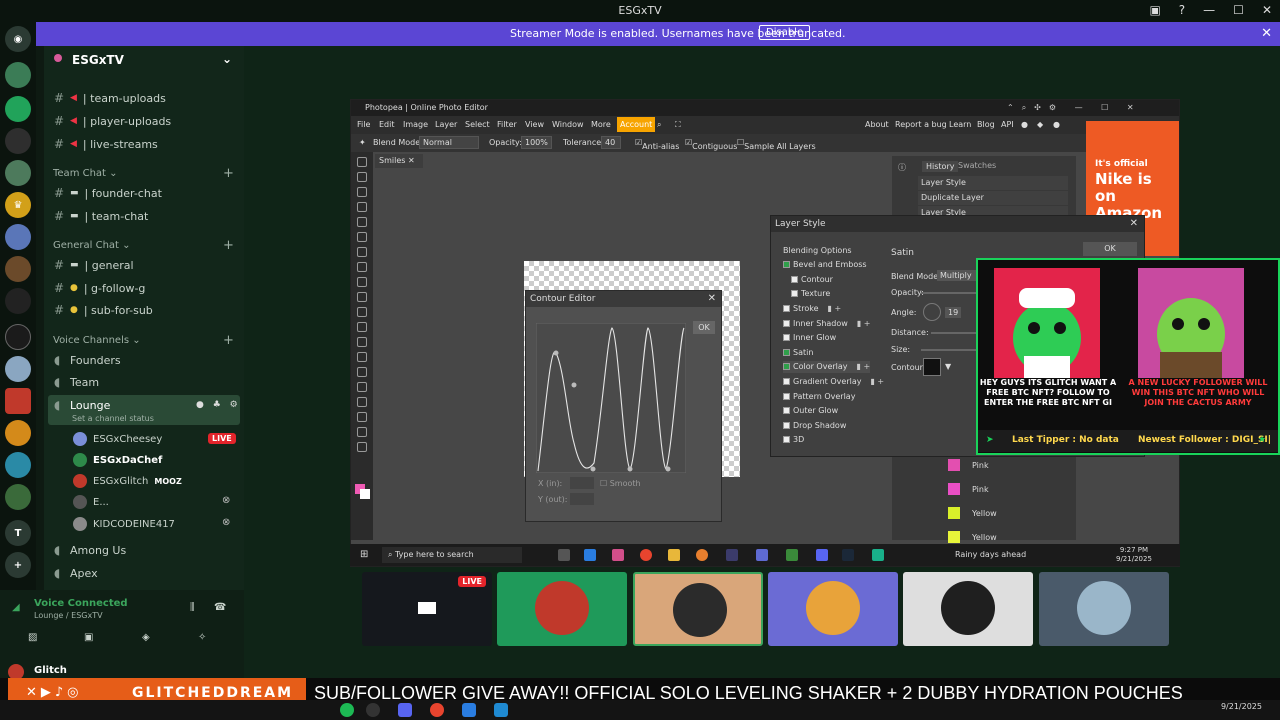  I want to click on windows-start-icon: ⊞, so click(364, 554).